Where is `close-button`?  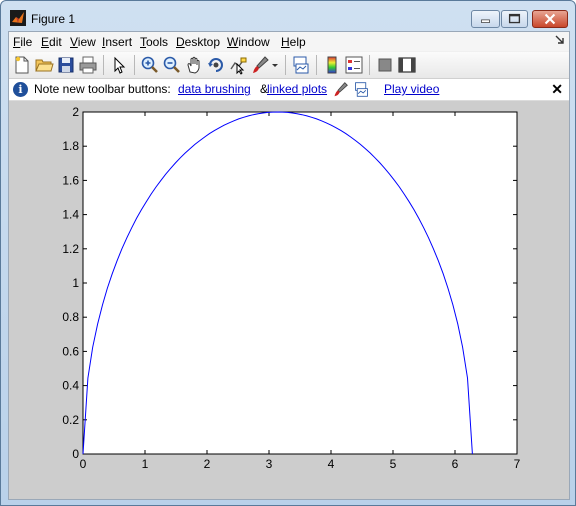 close-button is located at coordinates (550, 19).